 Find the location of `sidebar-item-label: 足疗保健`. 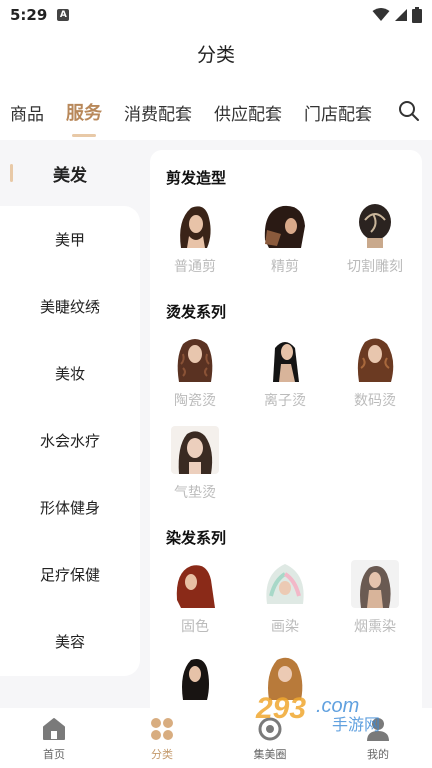

sidebar-item-label: 足疗保健 is located at coordinates (69, 575).